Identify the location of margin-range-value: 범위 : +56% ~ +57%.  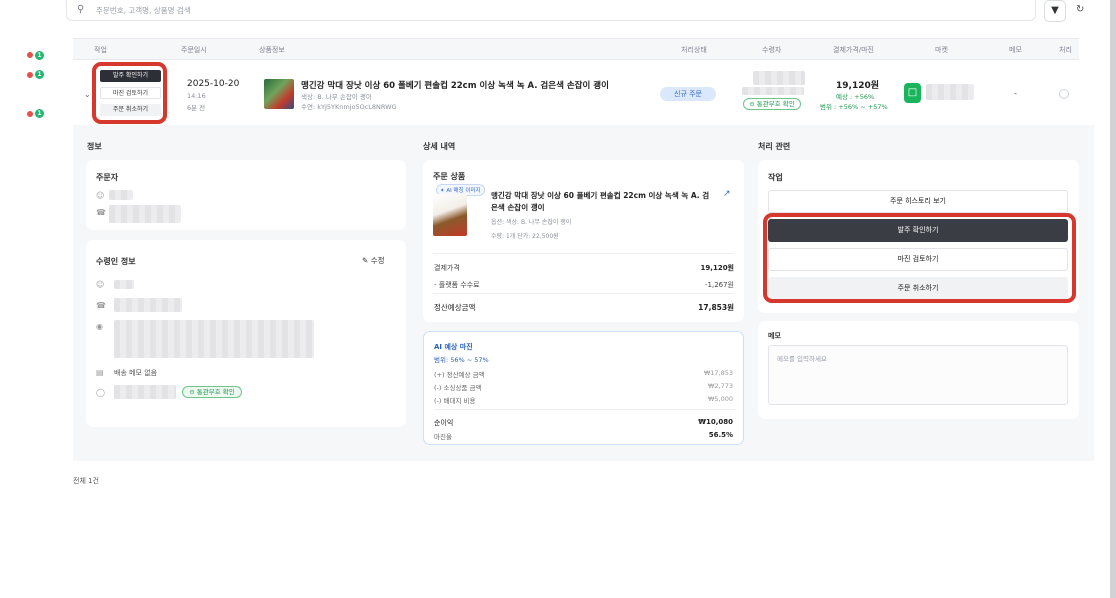
(854, 107).